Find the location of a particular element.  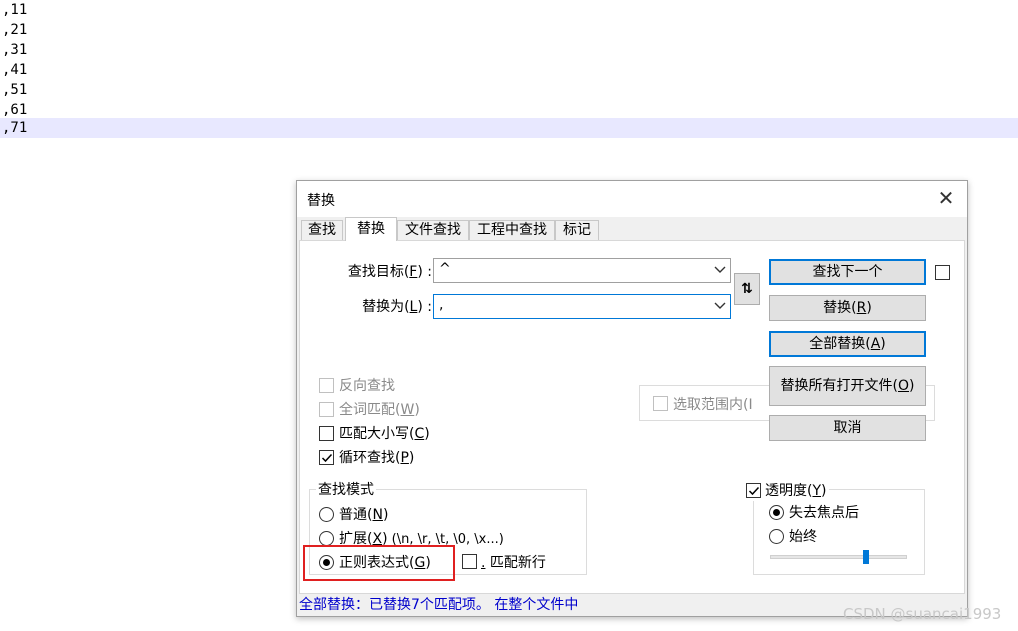

find-next-option-checkbox is located at coordinates (942, 272).